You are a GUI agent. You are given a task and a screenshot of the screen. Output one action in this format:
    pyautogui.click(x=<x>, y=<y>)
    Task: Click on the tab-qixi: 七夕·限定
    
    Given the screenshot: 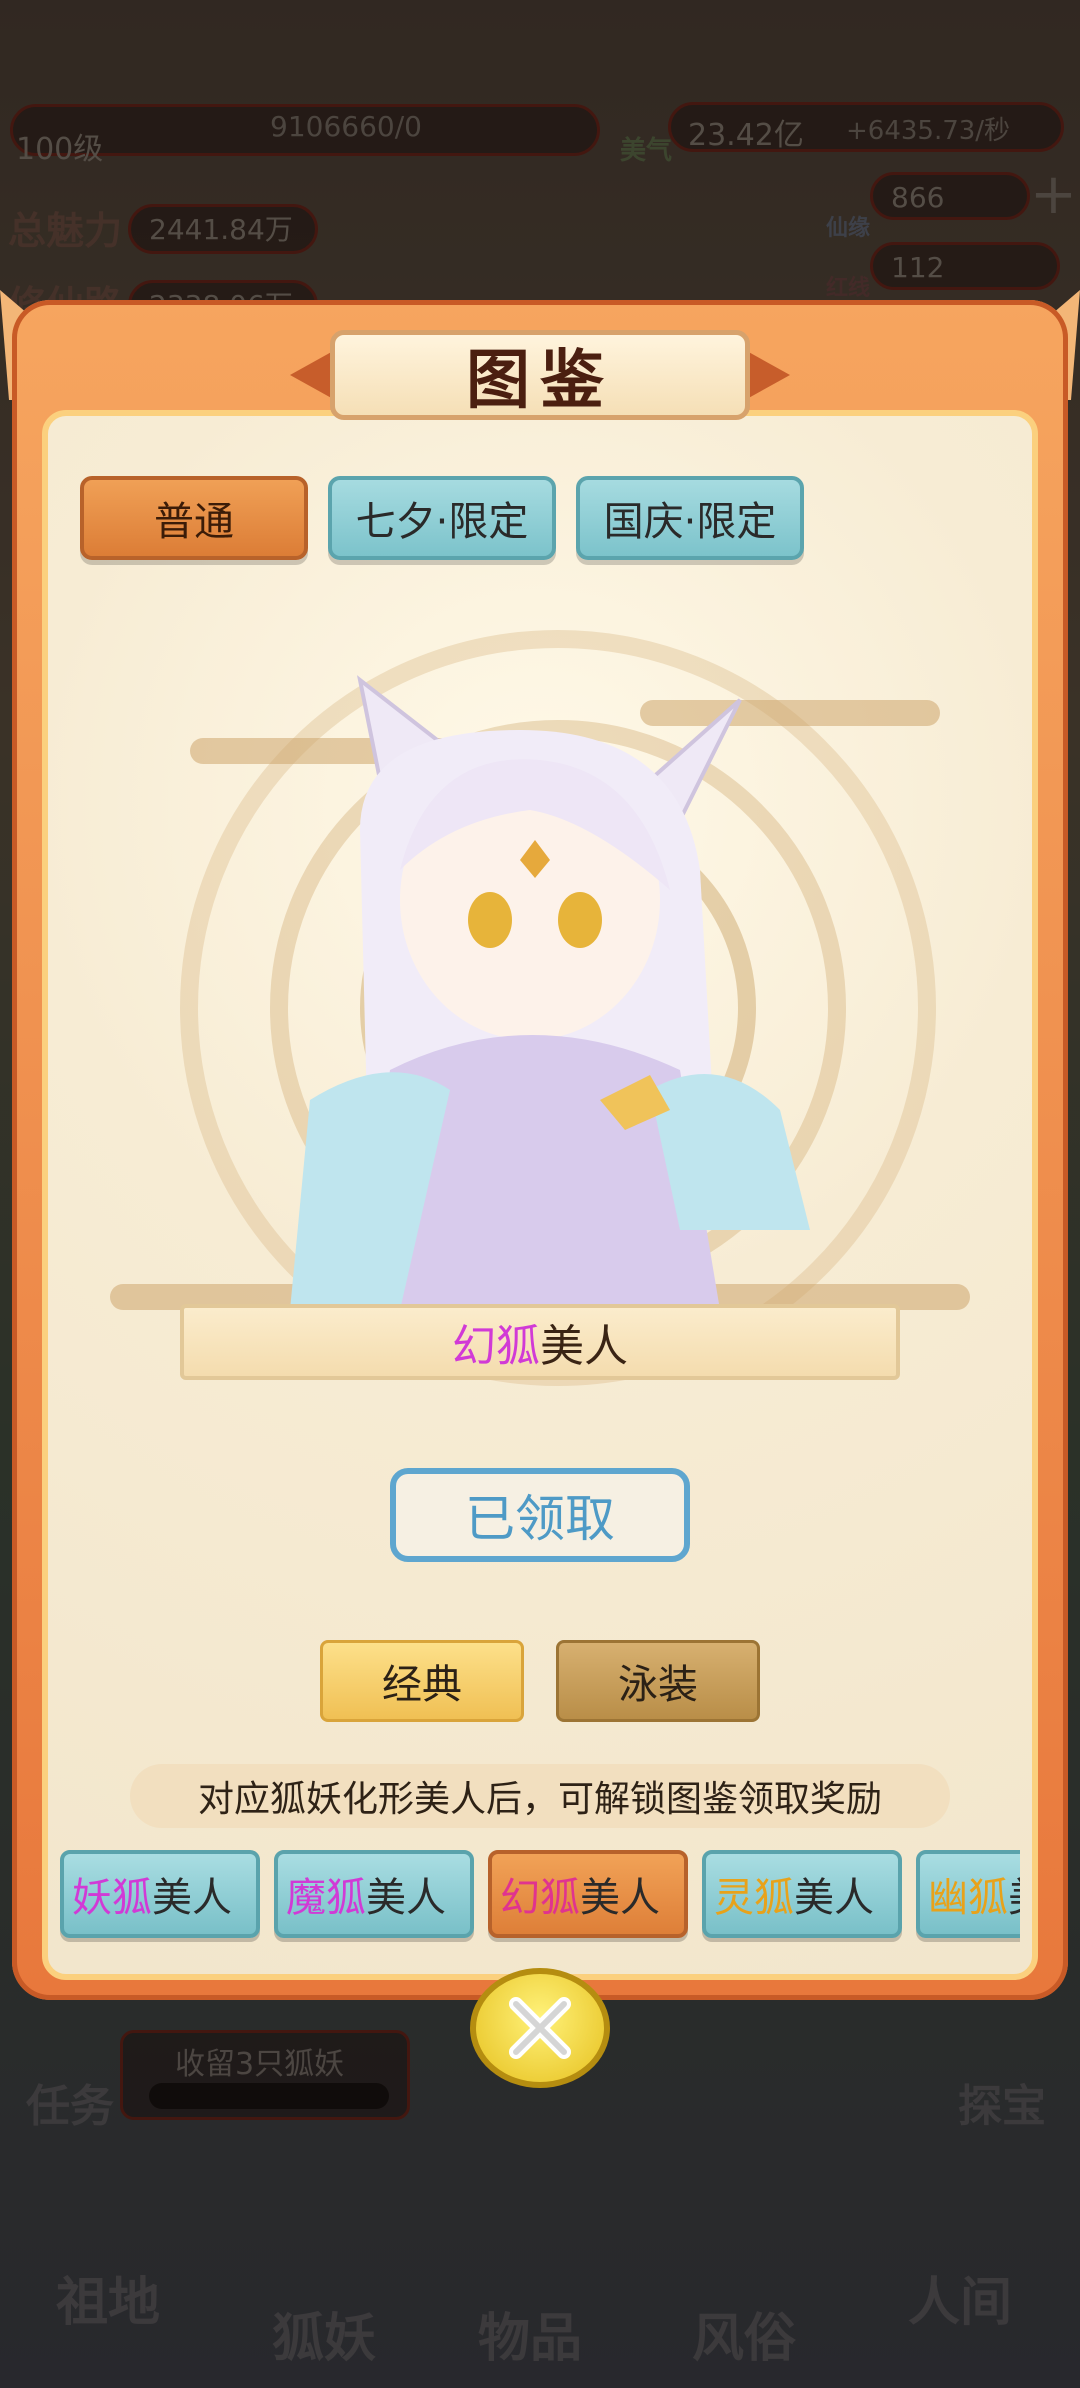 What is the action you would take?
    pyautogui.click(x=442, y=518)
    